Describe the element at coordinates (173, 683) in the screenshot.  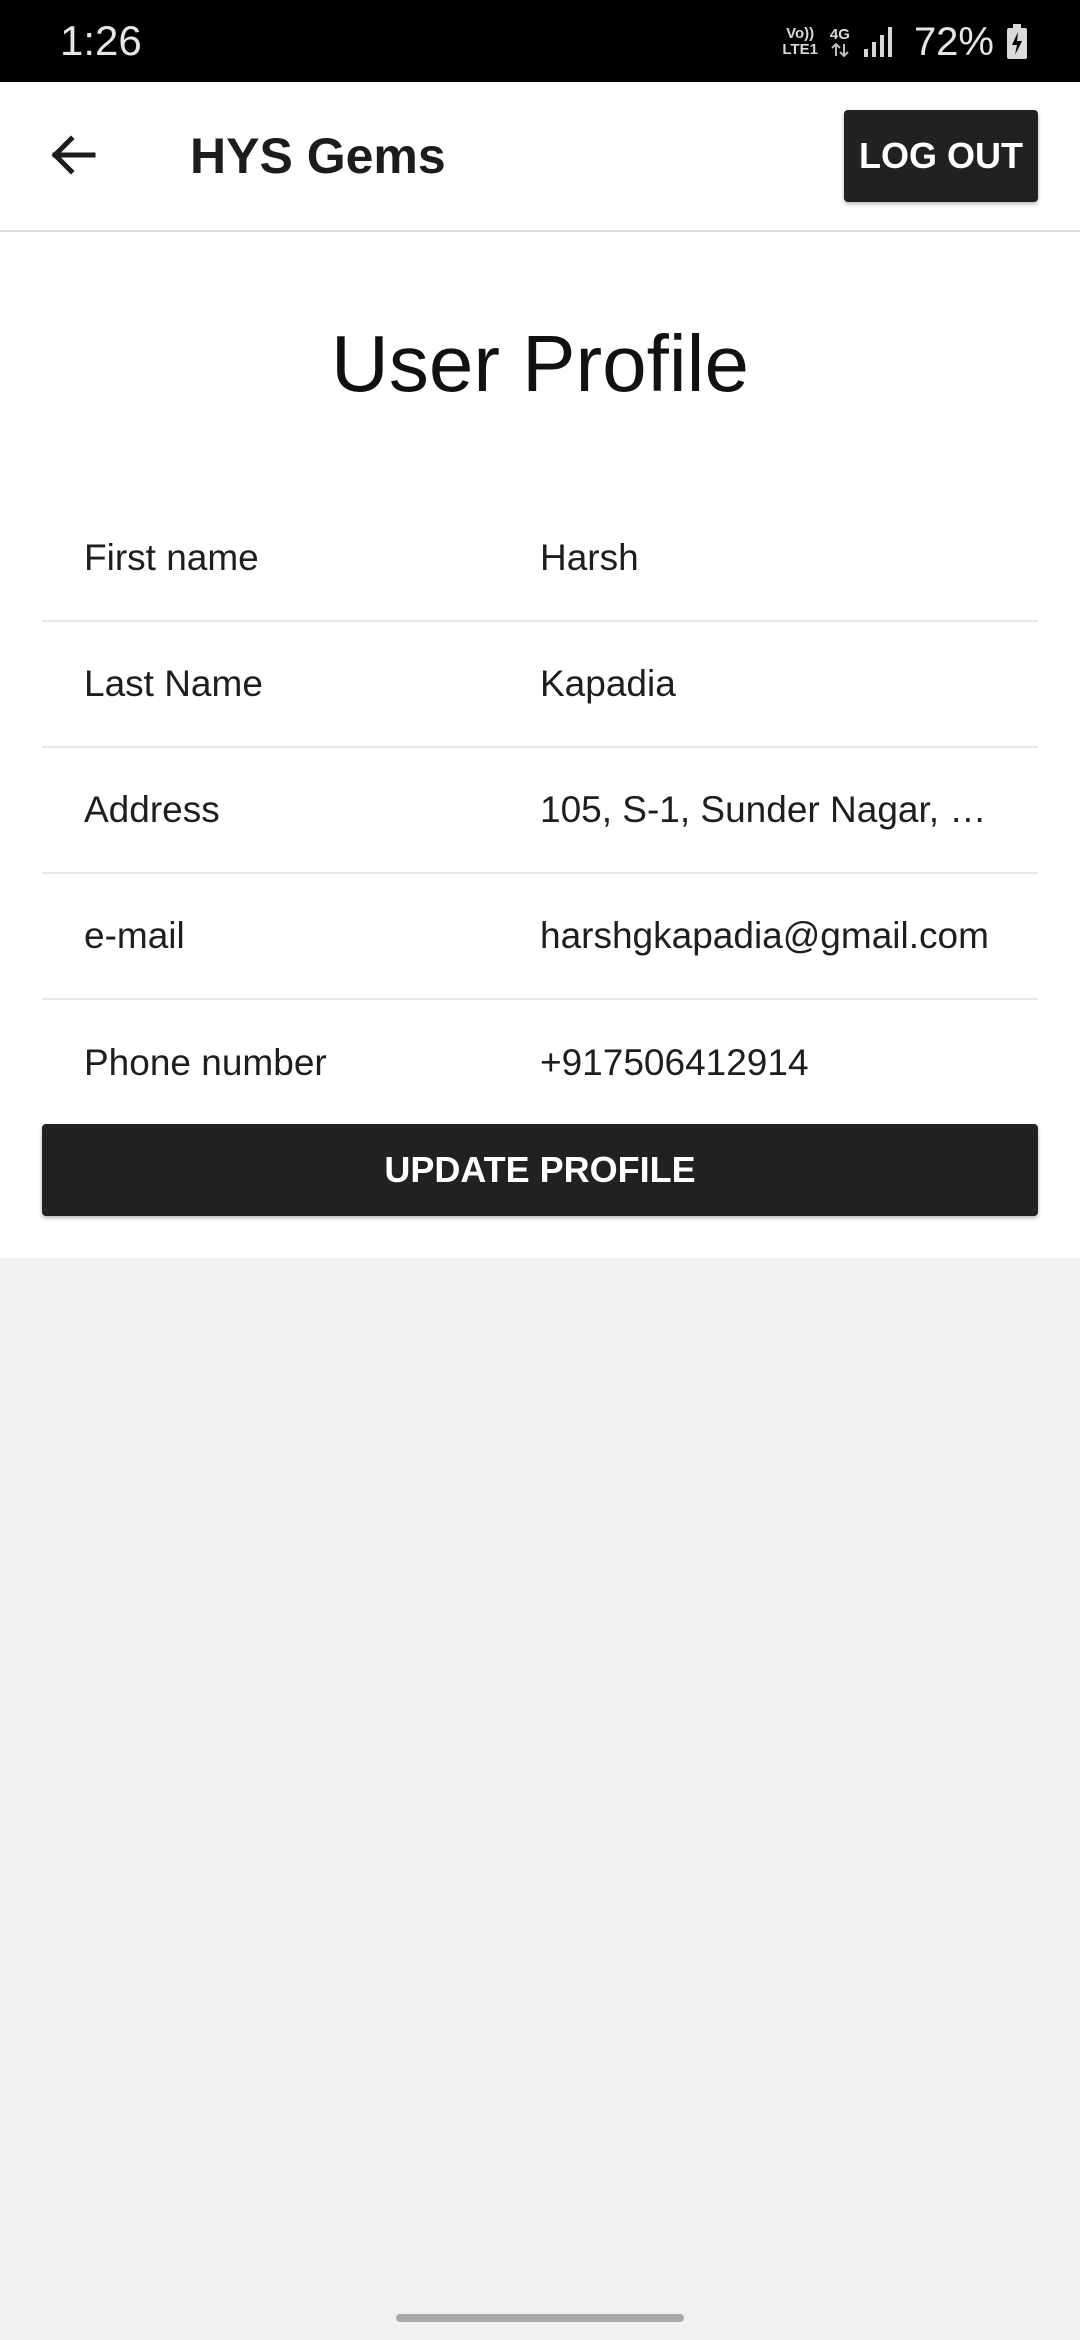
I see `last-name-label: Last Name` at that location.